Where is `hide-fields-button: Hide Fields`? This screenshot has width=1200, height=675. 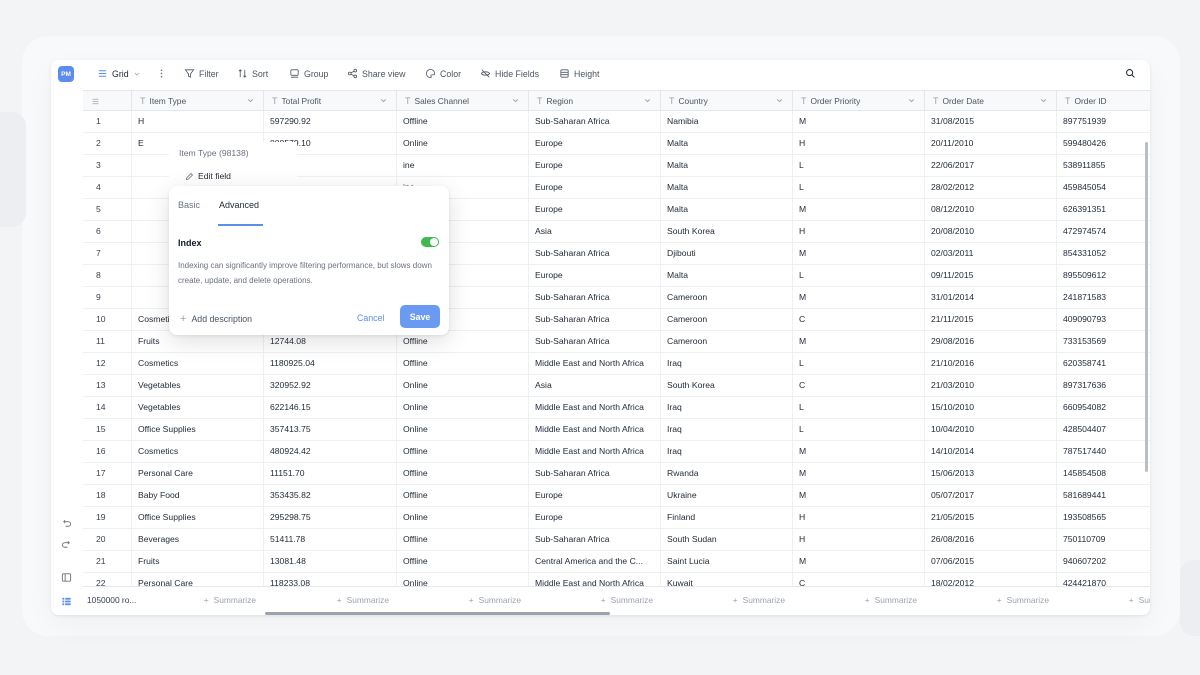 hide-fields-button: Hide Fields is located at coordinates (509, 73).